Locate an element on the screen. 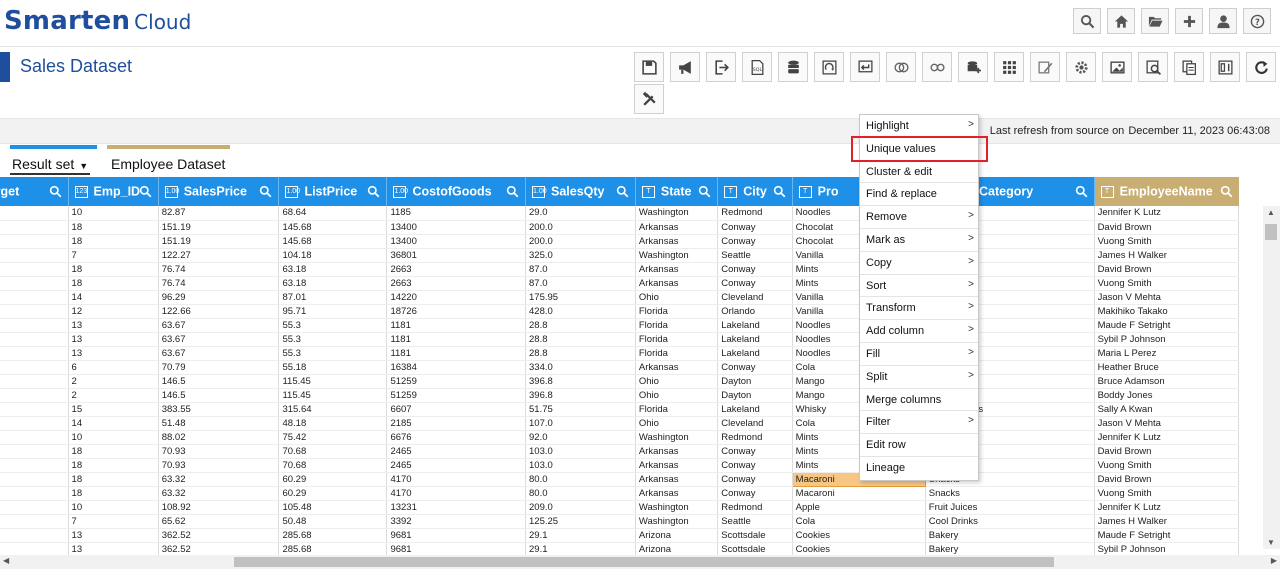 The width and height of the screenshot is (1280, 575). table-cell: 14 is located at coordinates (113, 423).